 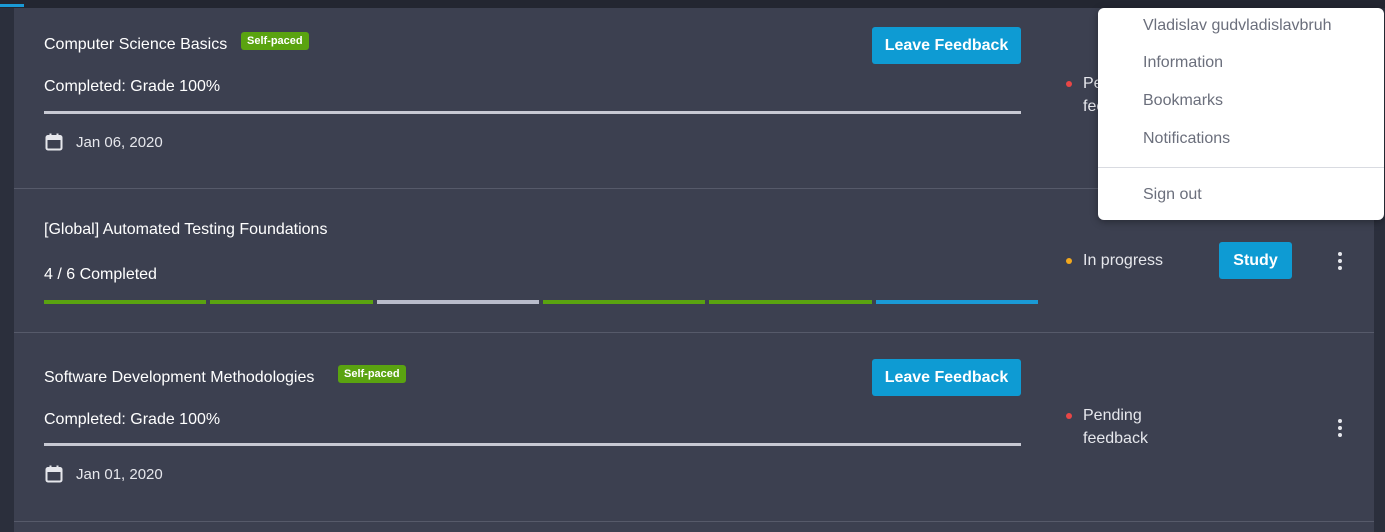 I want to click on menu-item-notifications: Notifications, so click(x=1186, y=139).